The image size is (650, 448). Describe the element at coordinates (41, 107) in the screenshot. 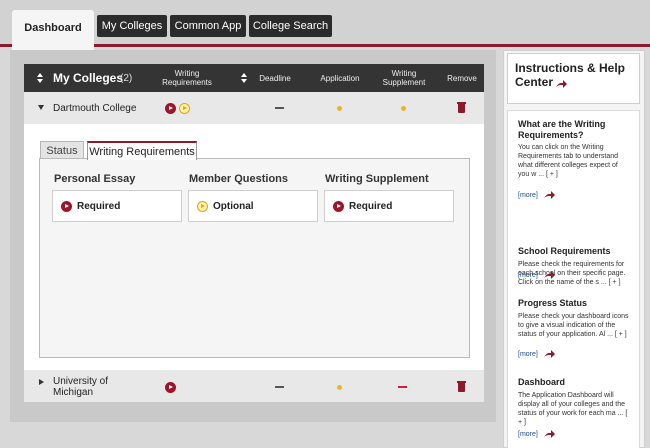

I see `collapse-icon` at that location.